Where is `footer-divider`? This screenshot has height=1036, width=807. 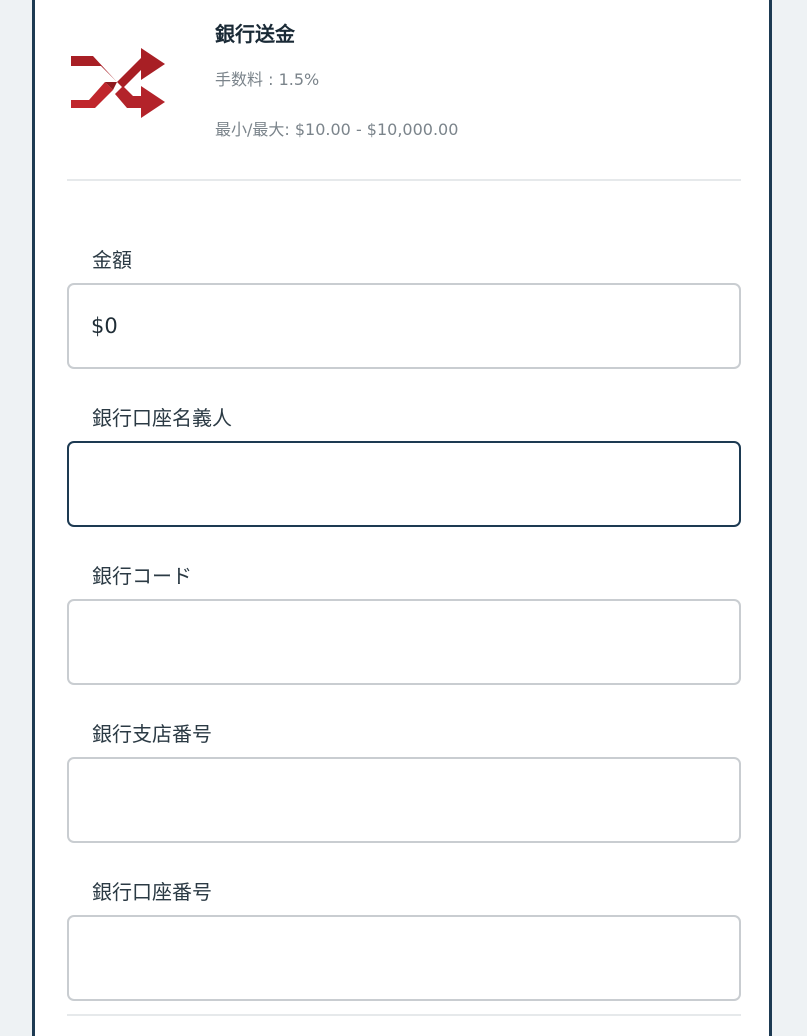 footer-divider is located at coordinates (404, 1015).